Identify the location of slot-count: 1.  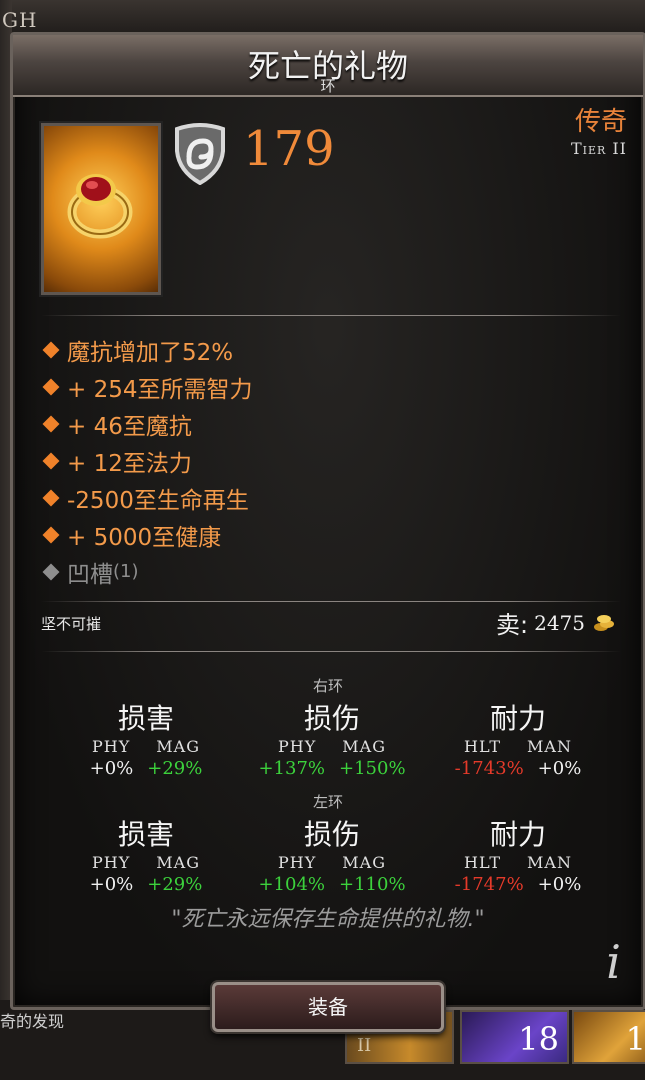
(635, 1039).